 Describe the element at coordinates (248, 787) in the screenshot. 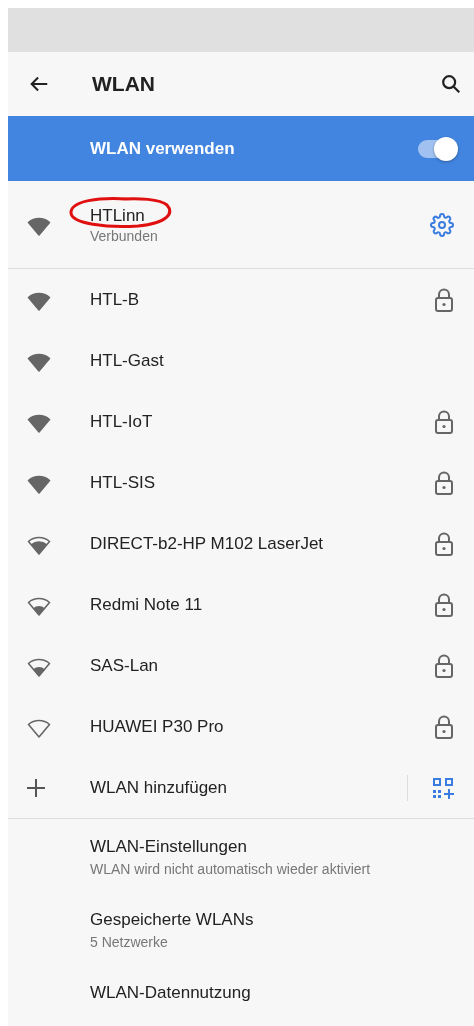

I see `add-network-link: WLAN hinzufügen` at that location.